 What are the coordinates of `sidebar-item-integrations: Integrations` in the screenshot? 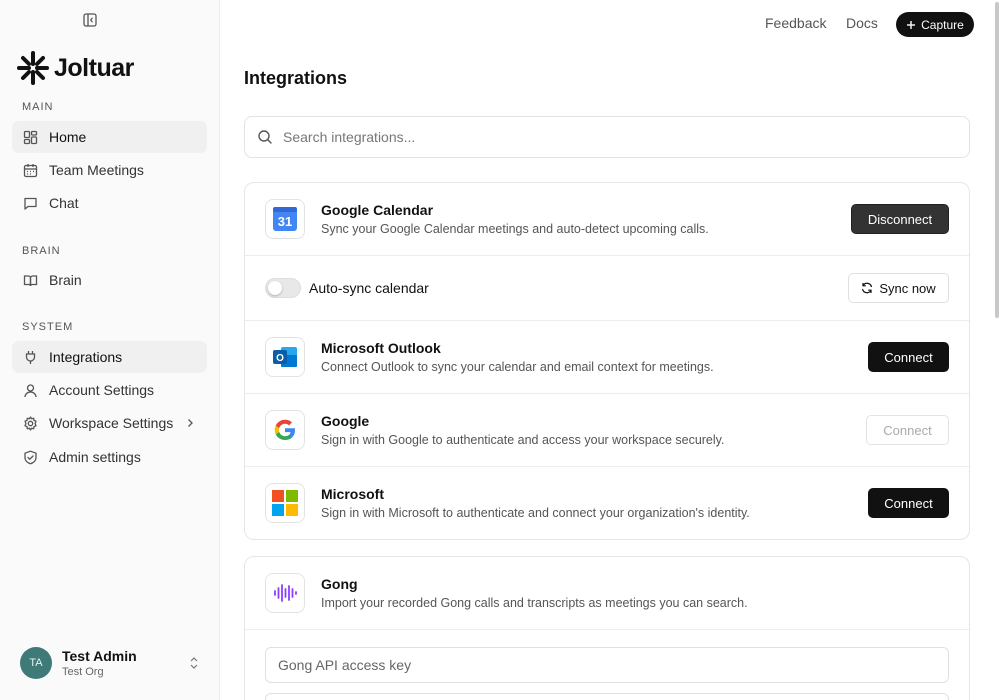 It's located at (109, 357).